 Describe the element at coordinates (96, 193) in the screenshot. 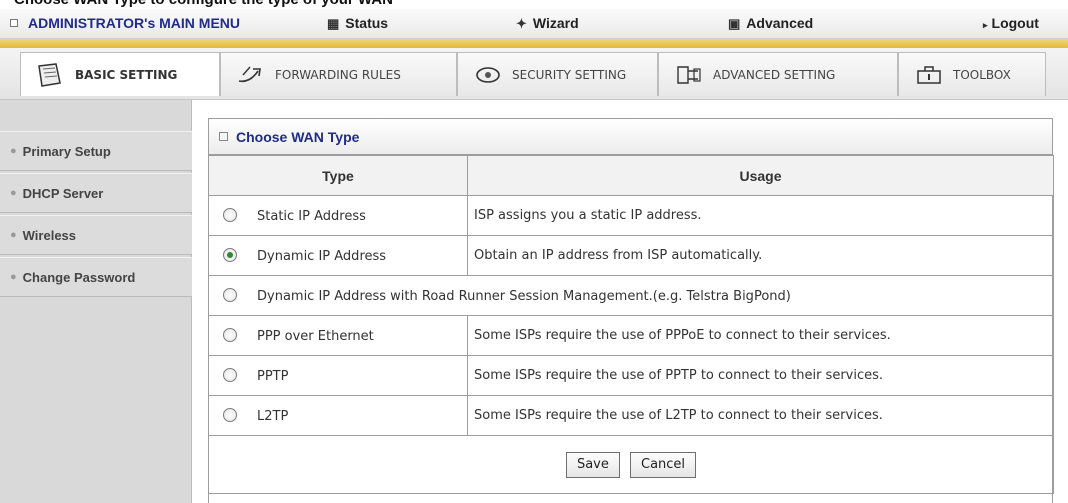

I see `sidebar-item-dhcp-server: ● DHCP Server` at that location.